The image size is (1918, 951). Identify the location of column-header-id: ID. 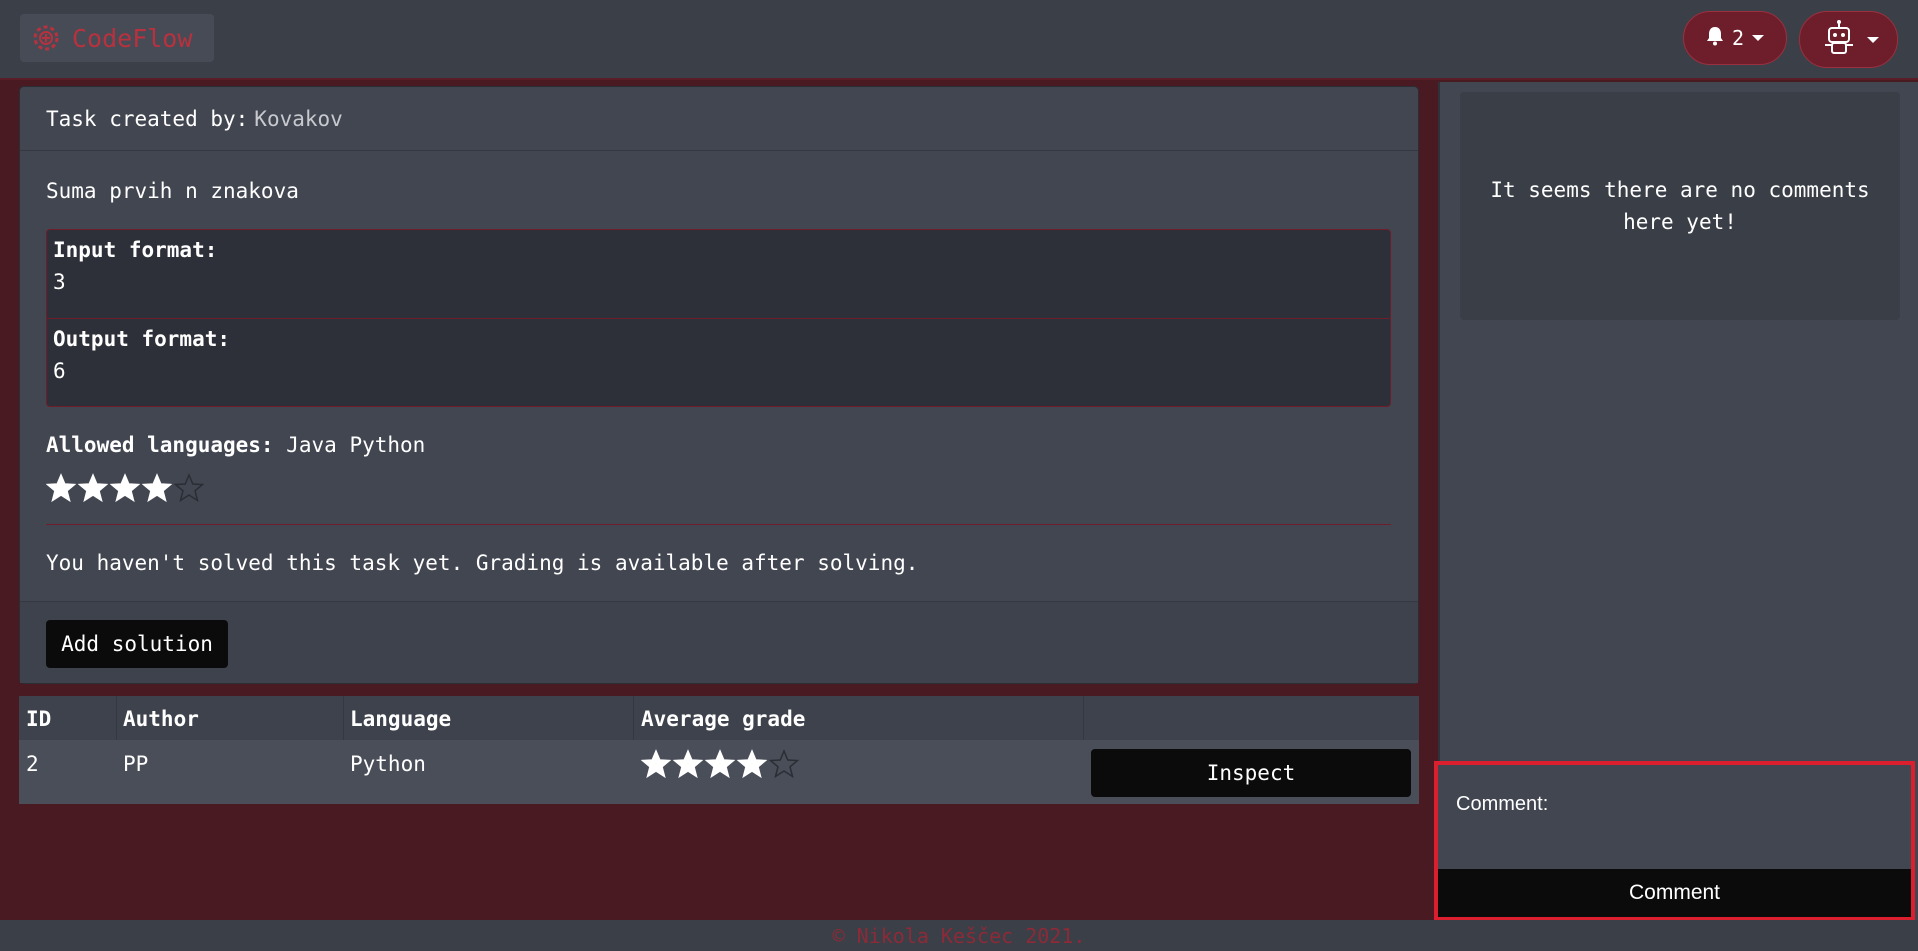
(39, 719).